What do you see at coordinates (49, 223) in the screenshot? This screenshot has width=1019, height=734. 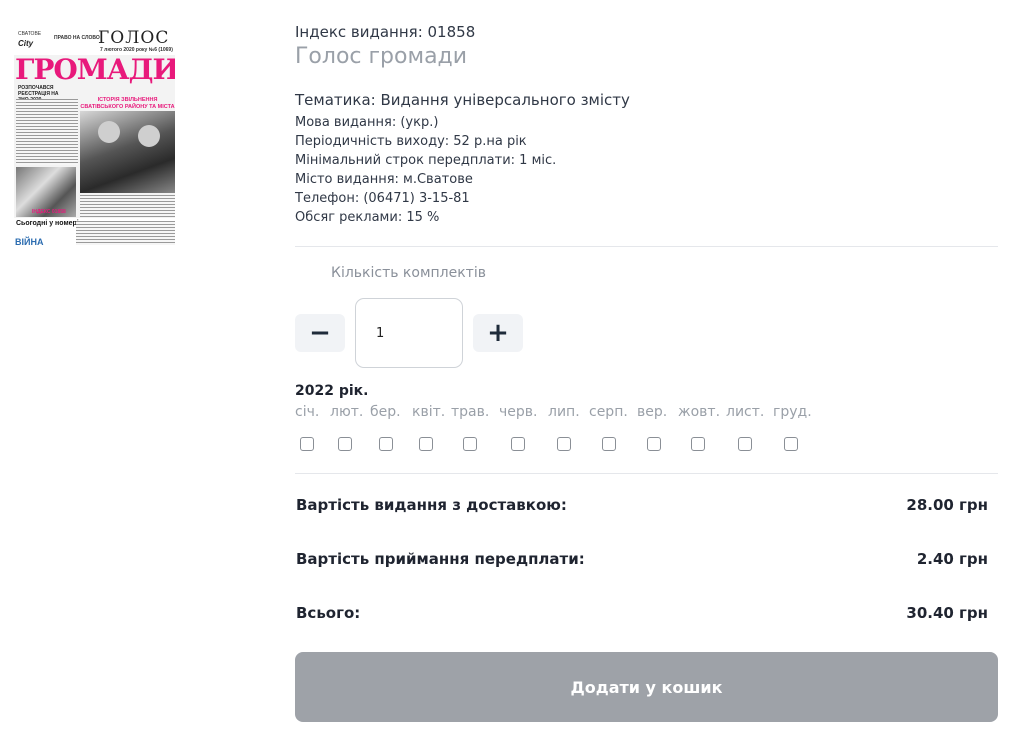 I see `cover-today-label: Сьогодні у номері:` at bounding box center [49, 223].